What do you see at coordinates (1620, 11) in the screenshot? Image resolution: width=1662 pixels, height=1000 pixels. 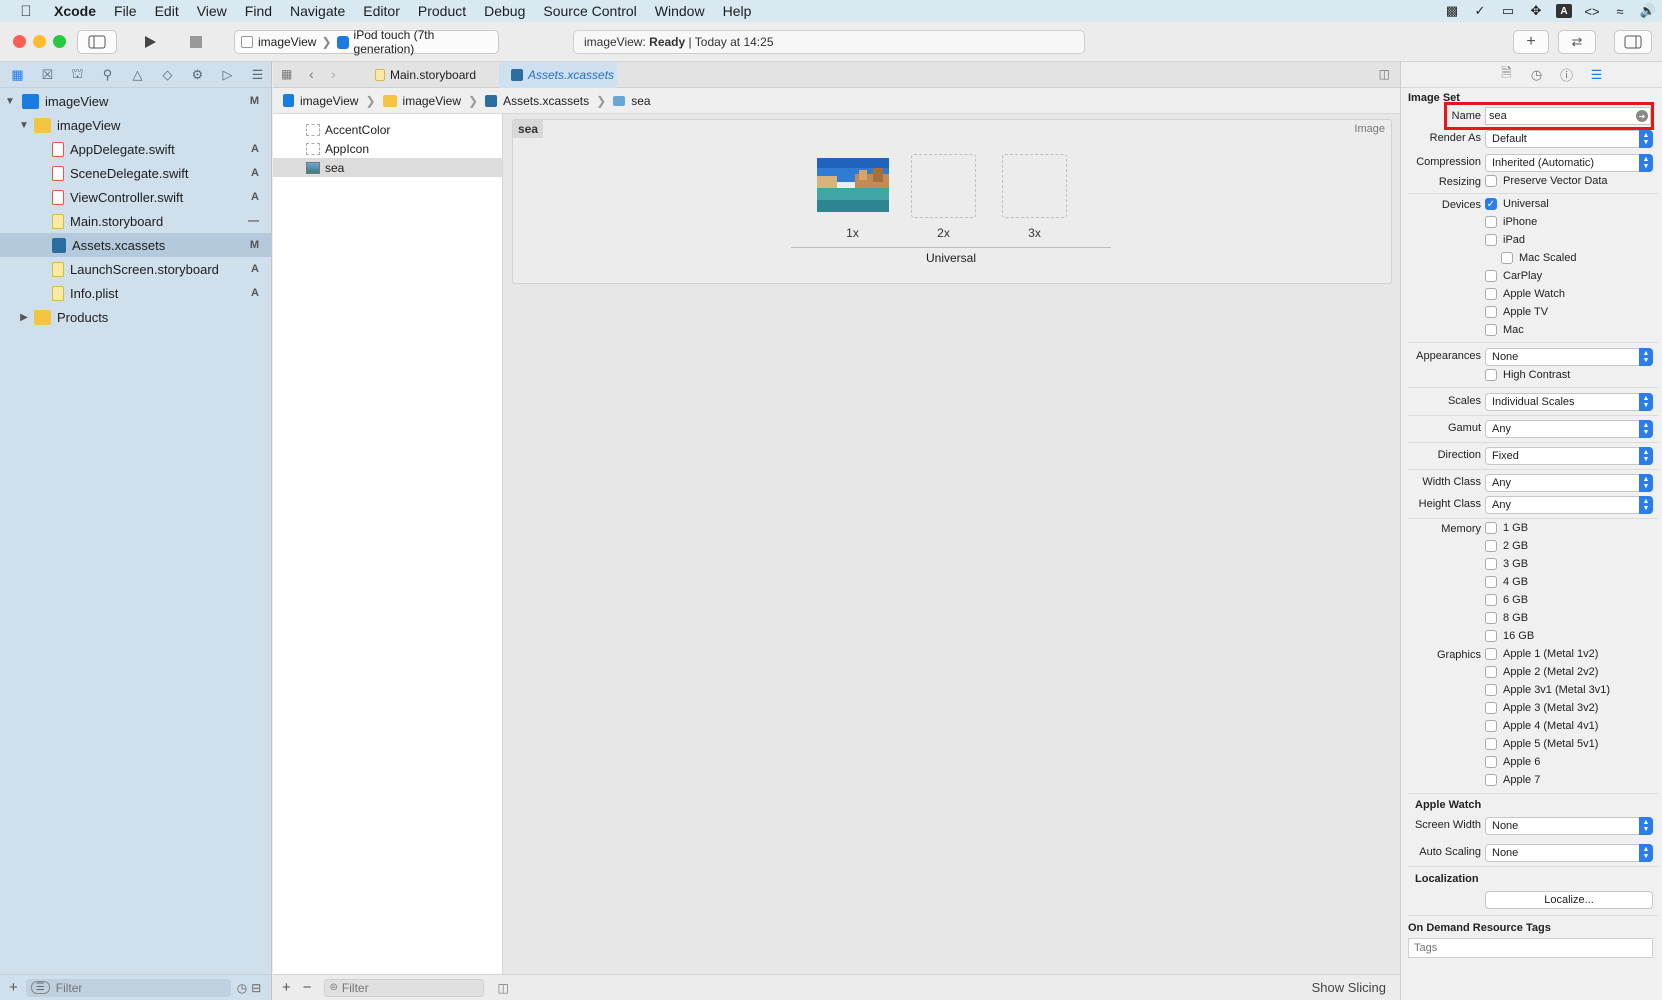 I see `wifi-icon: ≈` at bounding box center [1620, 11].